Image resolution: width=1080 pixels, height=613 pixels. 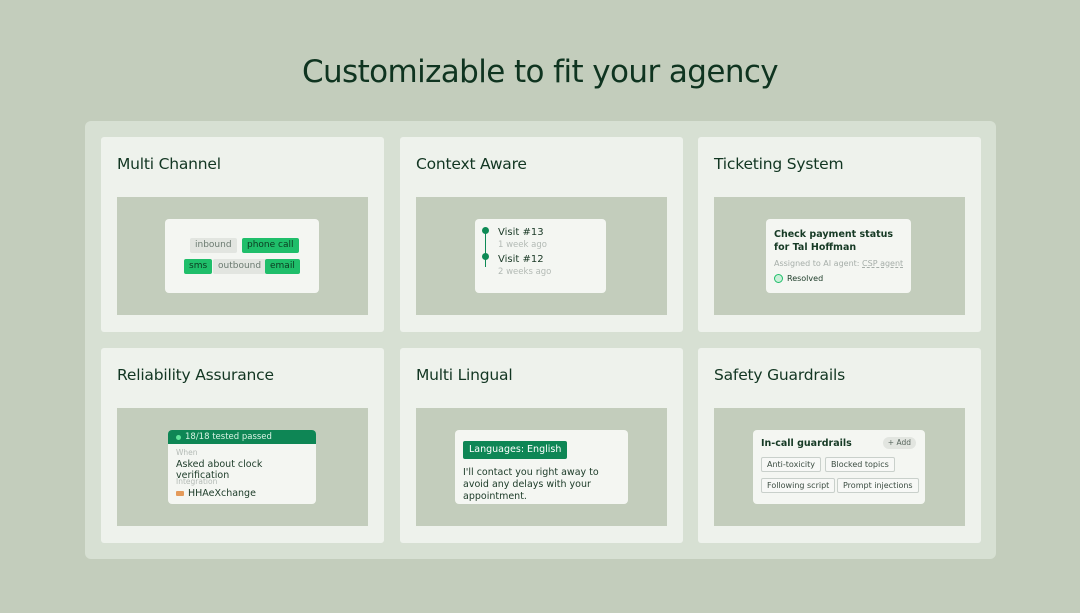 I want to click on guardrail-tag: Following script, so click(x=798, y=485).